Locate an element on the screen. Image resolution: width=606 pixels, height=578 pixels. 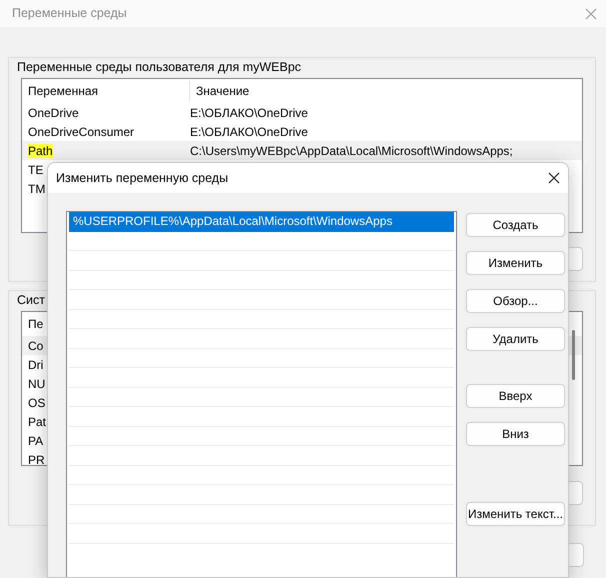
list-row: OneDrive E:\ОБЛАКО\OneDrive is located at coordinates (302, 112).